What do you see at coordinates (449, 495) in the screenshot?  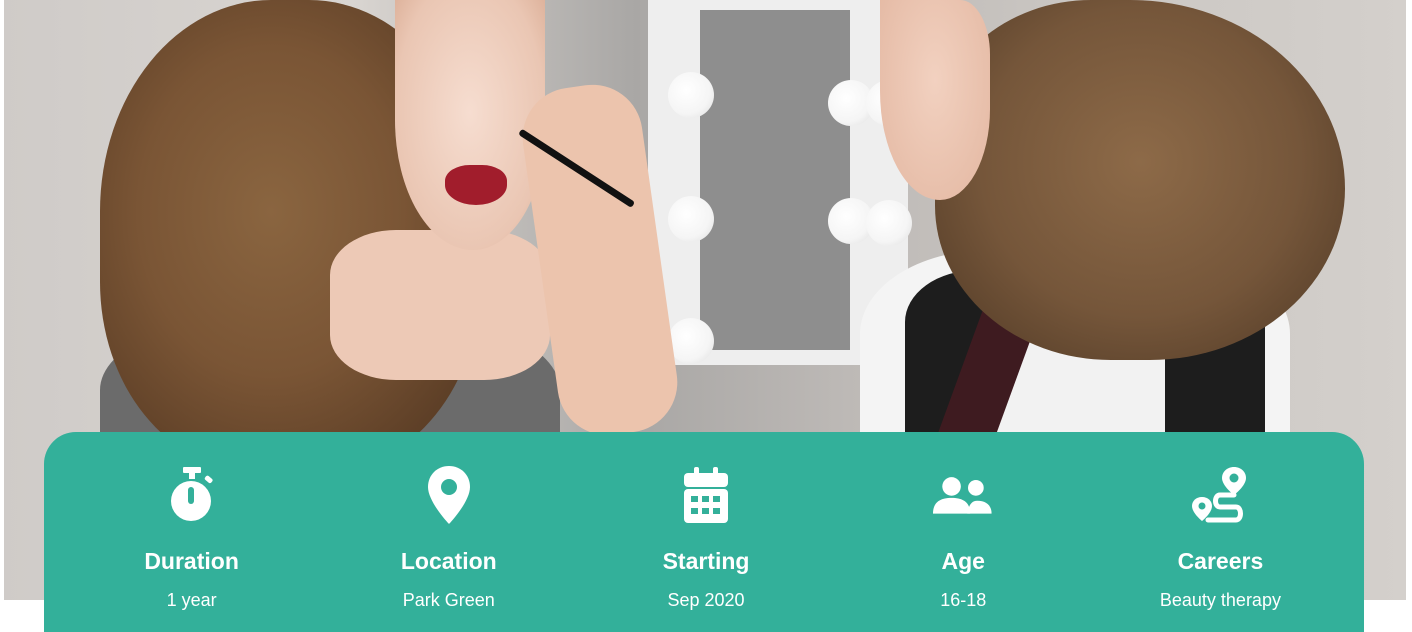 I see `map-pin-icon` at bounding box center [449, 495].